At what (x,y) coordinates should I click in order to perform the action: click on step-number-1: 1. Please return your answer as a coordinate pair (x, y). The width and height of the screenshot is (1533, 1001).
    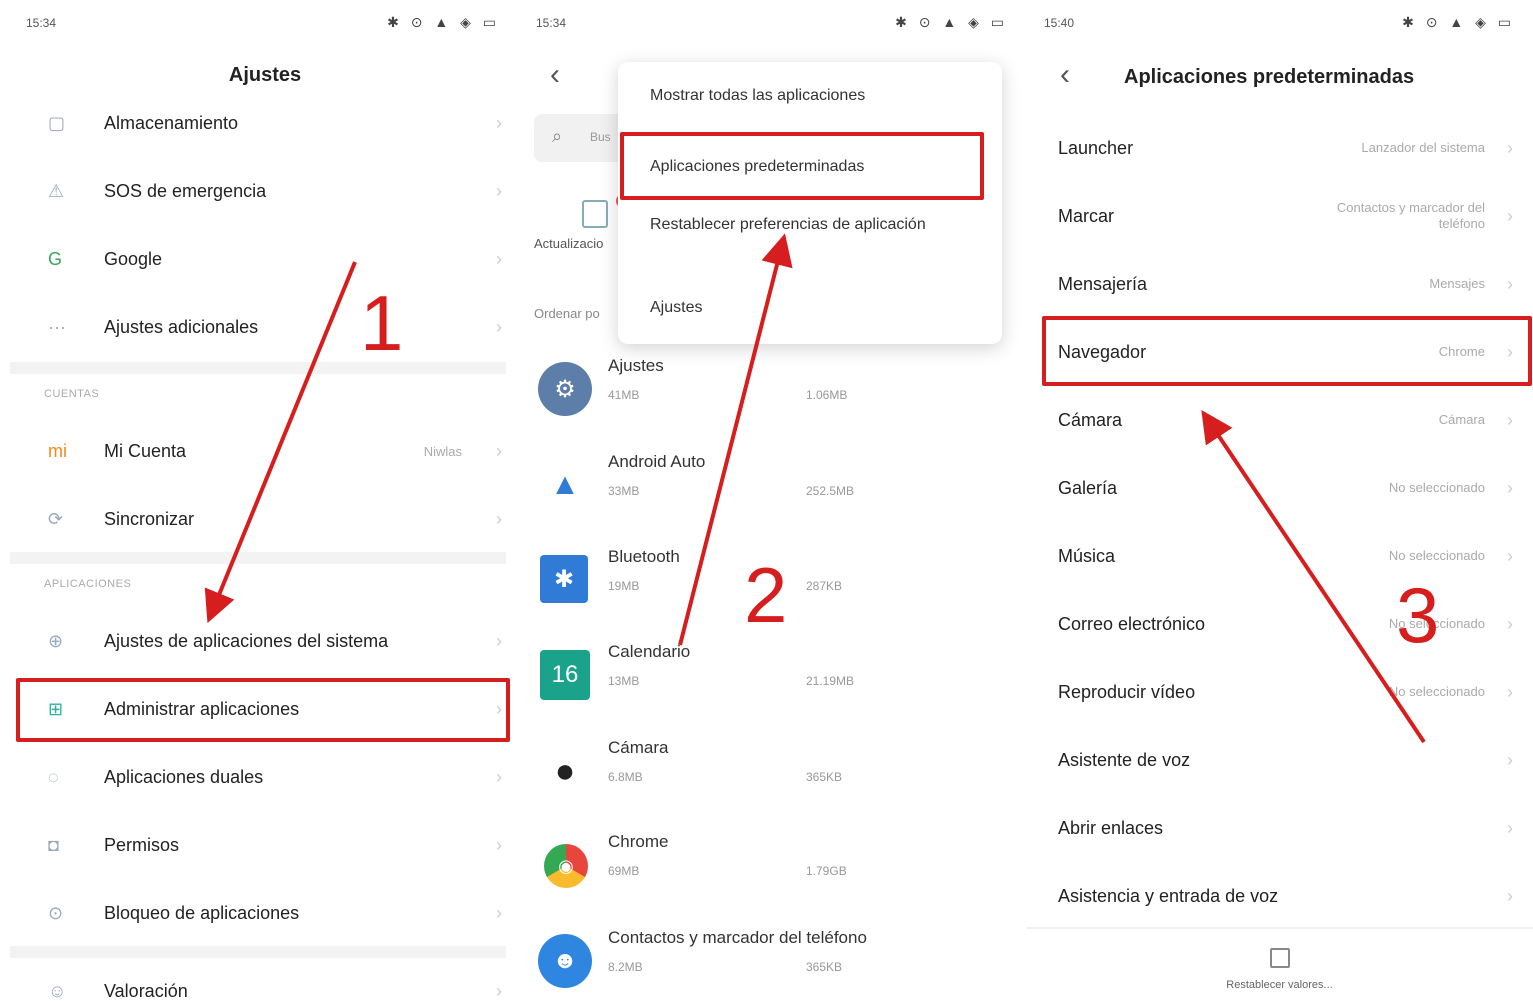
    Looking at the image, I should click on (382, 323).